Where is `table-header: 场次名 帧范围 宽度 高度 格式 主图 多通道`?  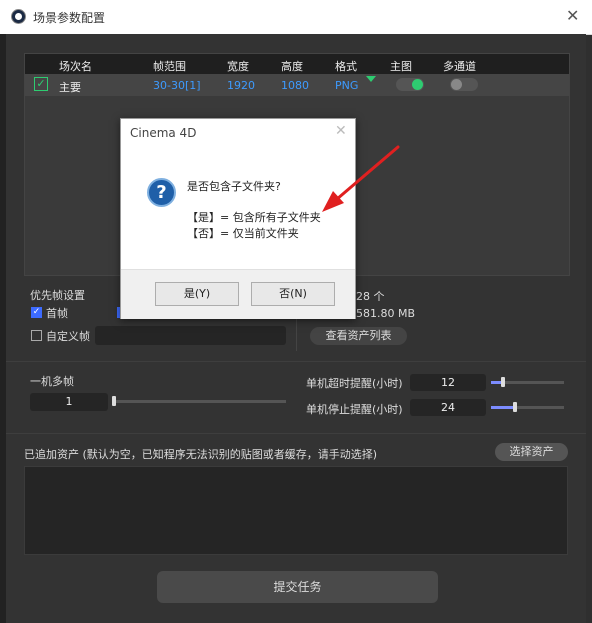
table-header: 场次名 帧范围 宽度 高度 格式 主图 多通道 is located at coordinates (297, 64).